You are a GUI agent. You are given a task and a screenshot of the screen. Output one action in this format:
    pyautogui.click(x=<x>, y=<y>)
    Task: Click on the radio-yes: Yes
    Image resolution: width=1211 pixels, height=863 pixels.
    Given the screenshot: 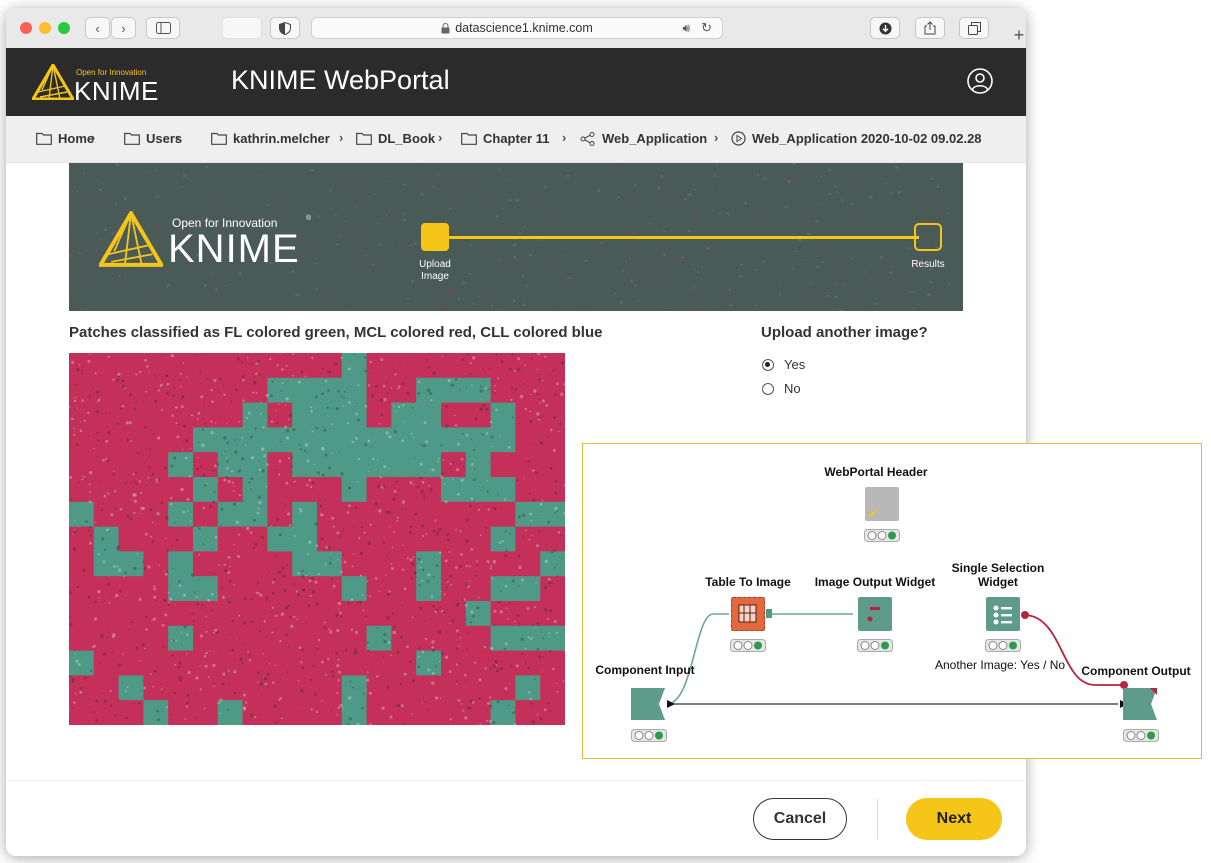 What is the action you would take?
    pyautogui.click(x=783, y=364)
    